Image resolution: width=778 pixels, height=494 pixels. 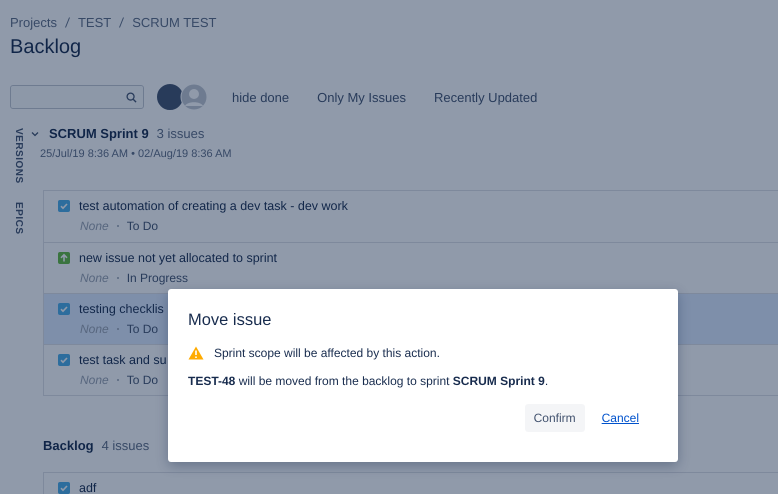 What do you see at coordinates (369, 381) in the screenshot?
I see `dialog-message: TEST-48 will be moved from the backlog to sprint SCRUM Sprint 9.` at bounding box center [369, 381].